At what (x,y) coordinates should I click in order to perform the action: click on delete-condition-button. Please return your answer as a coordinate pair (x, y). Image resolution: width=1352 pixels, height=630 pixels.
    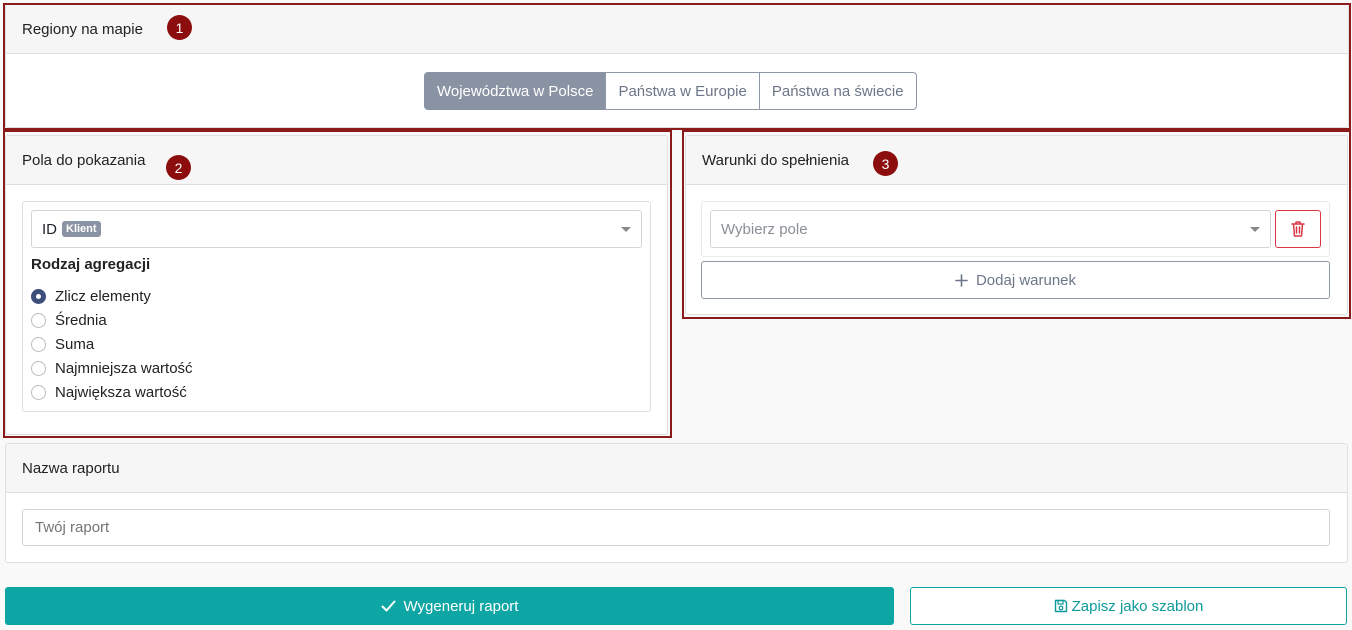
    Looking at the image, I should click on (1298, 229).